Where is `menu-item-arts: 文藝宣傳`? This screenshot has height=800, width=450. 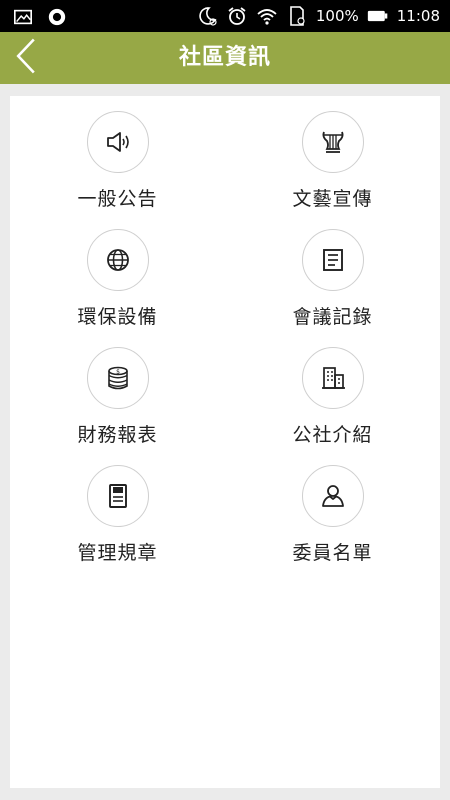 menu-item-arts: 文藝宣傳 is located at coordinates (332, 155).